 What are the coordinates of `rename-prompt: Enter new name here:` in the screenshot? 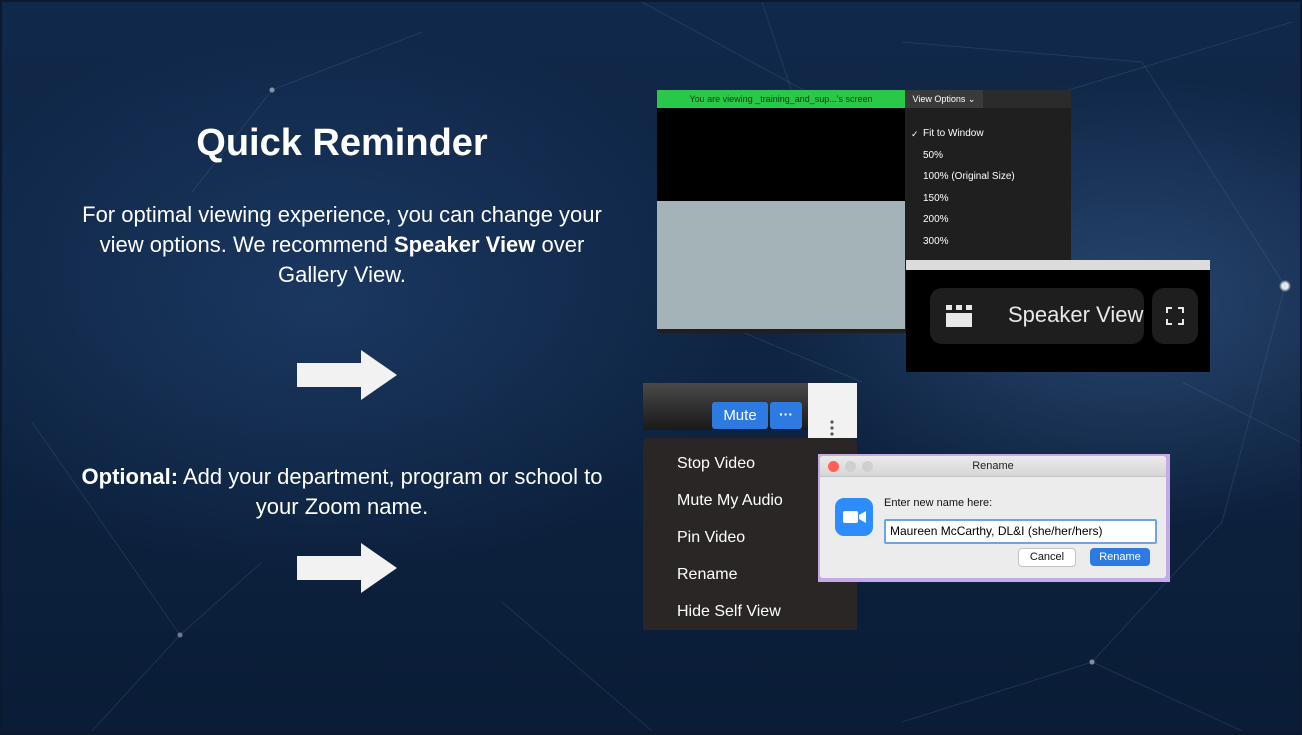 It's located at (938, 503).